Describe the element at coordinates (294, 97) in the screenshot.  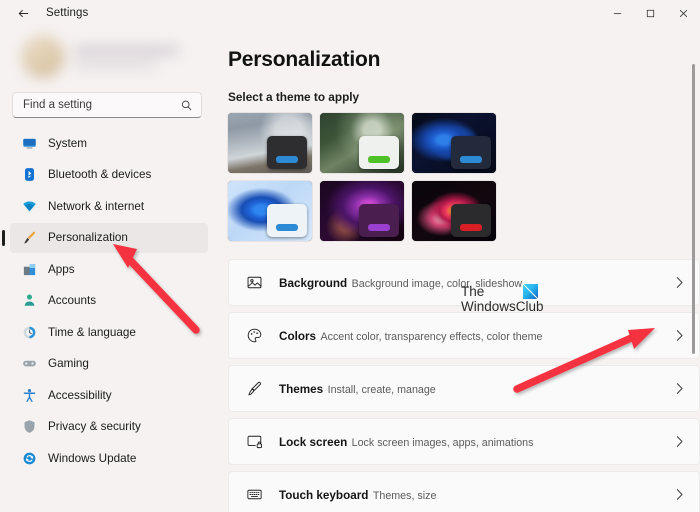
I see `theme-section-label: Select a theme to apply` at that location.